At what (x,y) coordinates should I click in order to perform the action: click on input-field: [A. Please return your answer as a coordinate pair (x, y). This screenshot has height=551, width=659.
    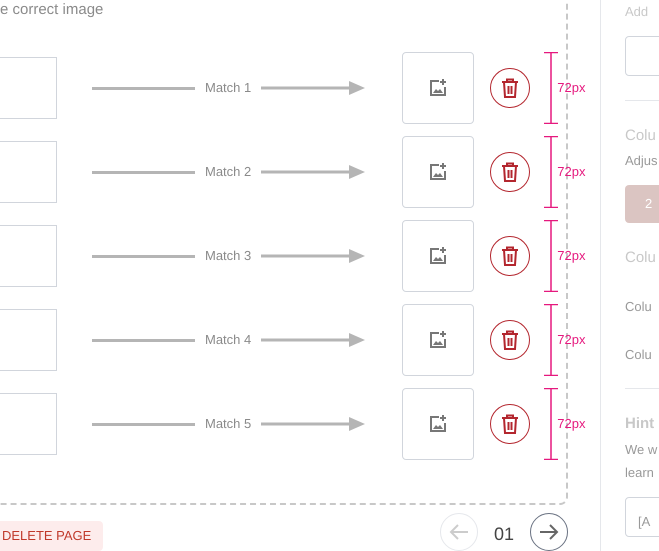
    Looking at the image, I should click on (642, 516).